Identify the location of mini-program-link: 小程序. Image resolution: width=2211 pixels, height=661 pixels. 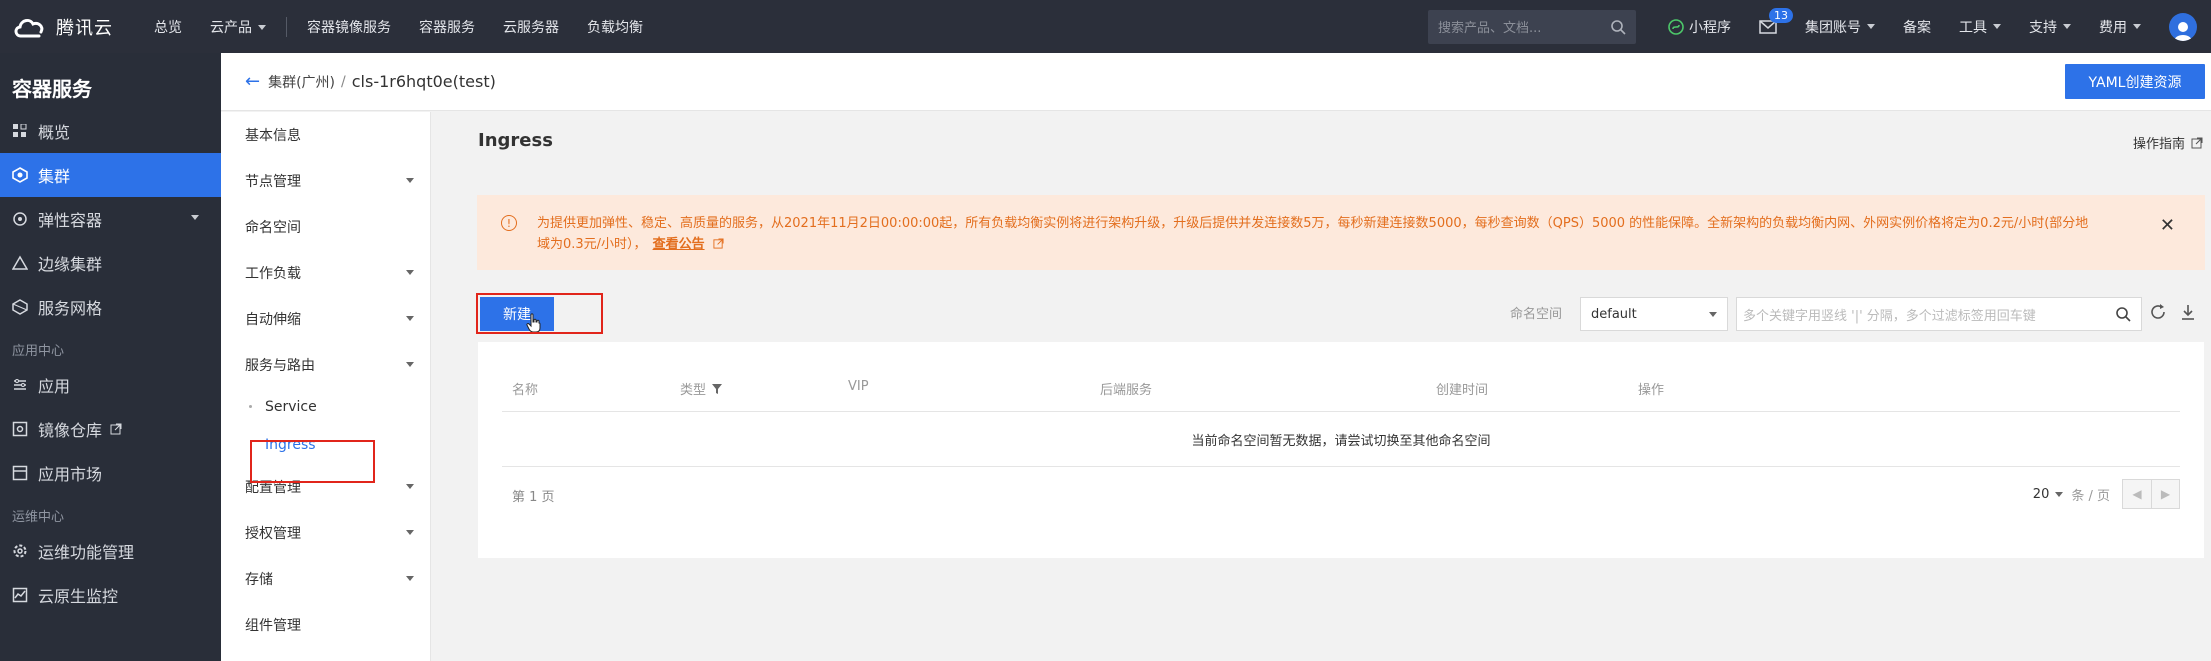
(1699, 27).